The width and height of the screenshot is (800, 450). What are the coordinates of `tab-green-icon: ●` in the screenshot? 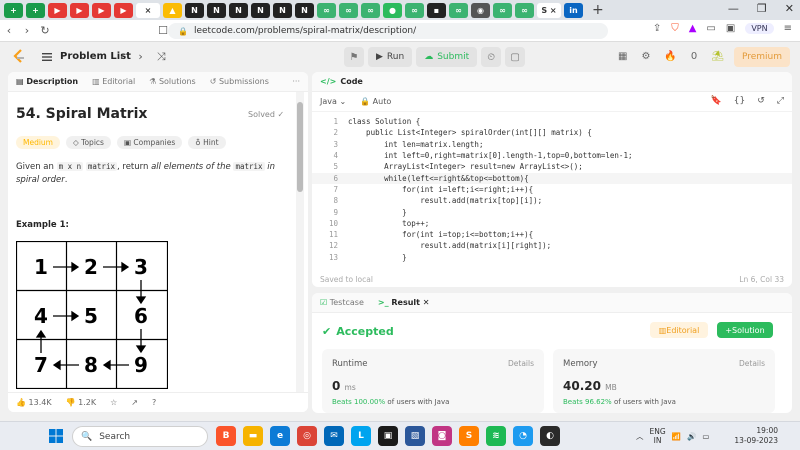 It's located at (392, 10).